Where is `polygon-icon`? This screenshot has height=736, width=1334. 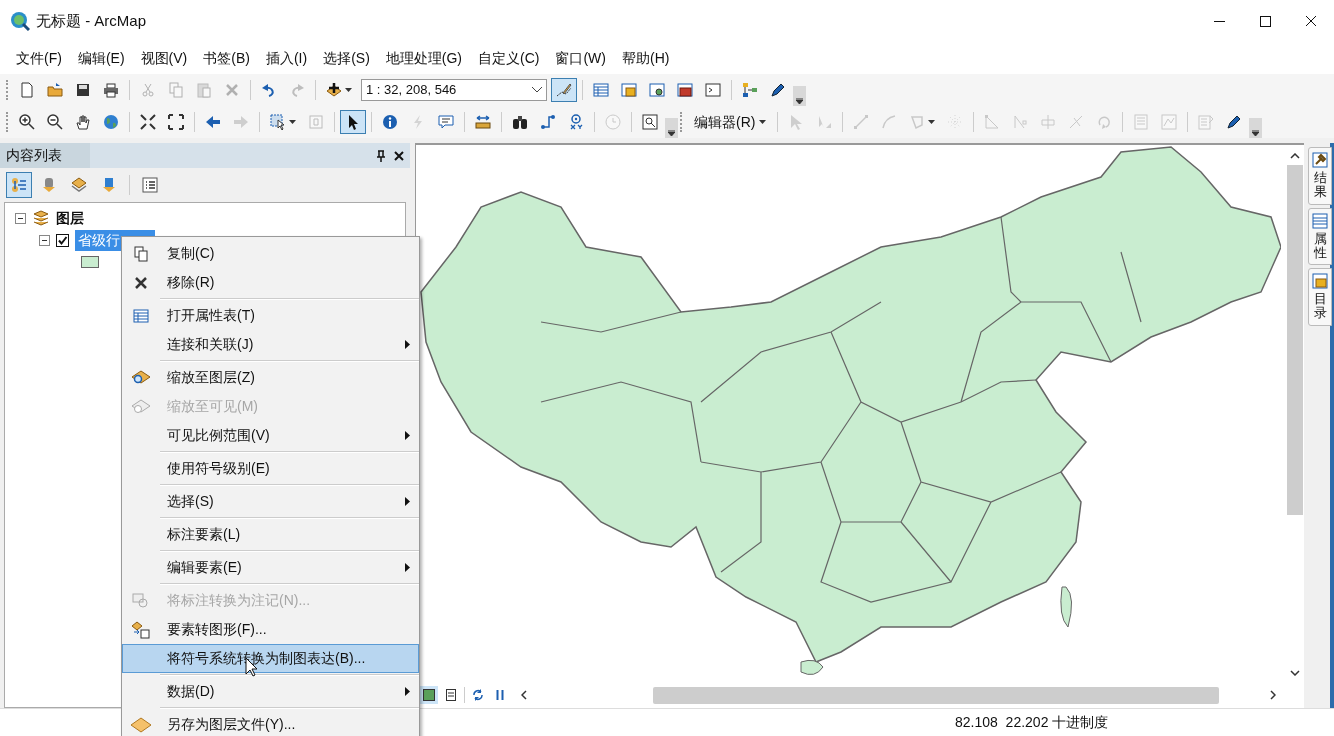 polygon-icon is located at coordinates (917, 122).